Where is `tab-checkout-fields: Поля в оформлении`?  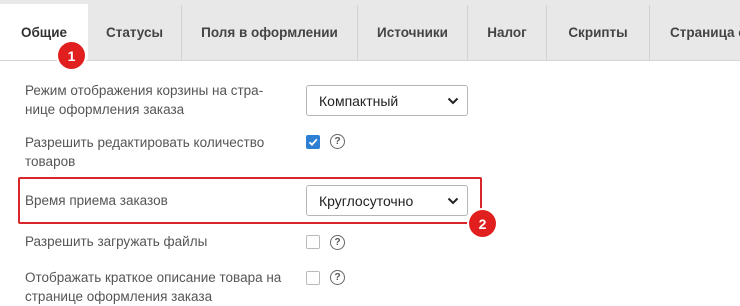 tab-checkout-fields: Поля в оформлении is located at coordinates (270, 32).